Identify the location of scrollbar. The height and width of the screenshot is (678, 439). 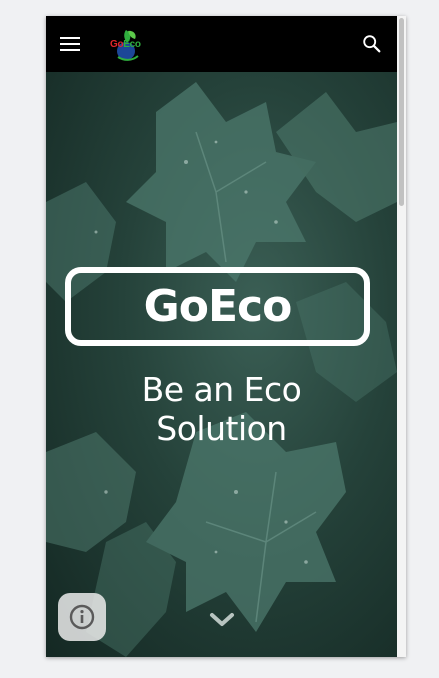
(401, 336).